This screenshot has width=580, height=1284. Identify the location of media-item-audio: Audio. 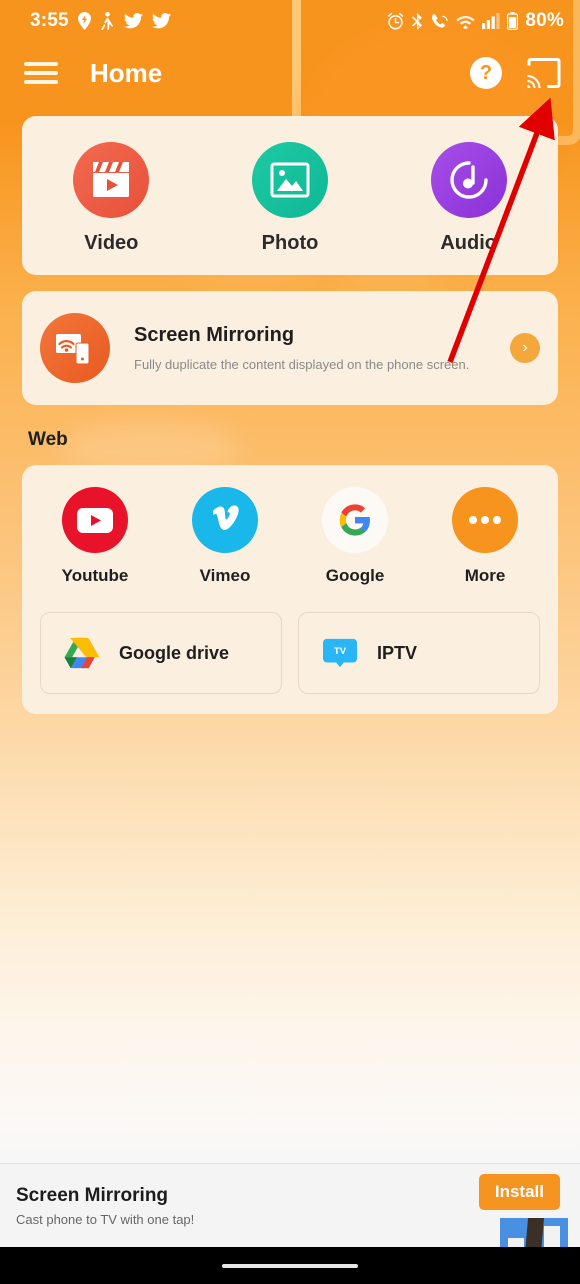
(468, 198).